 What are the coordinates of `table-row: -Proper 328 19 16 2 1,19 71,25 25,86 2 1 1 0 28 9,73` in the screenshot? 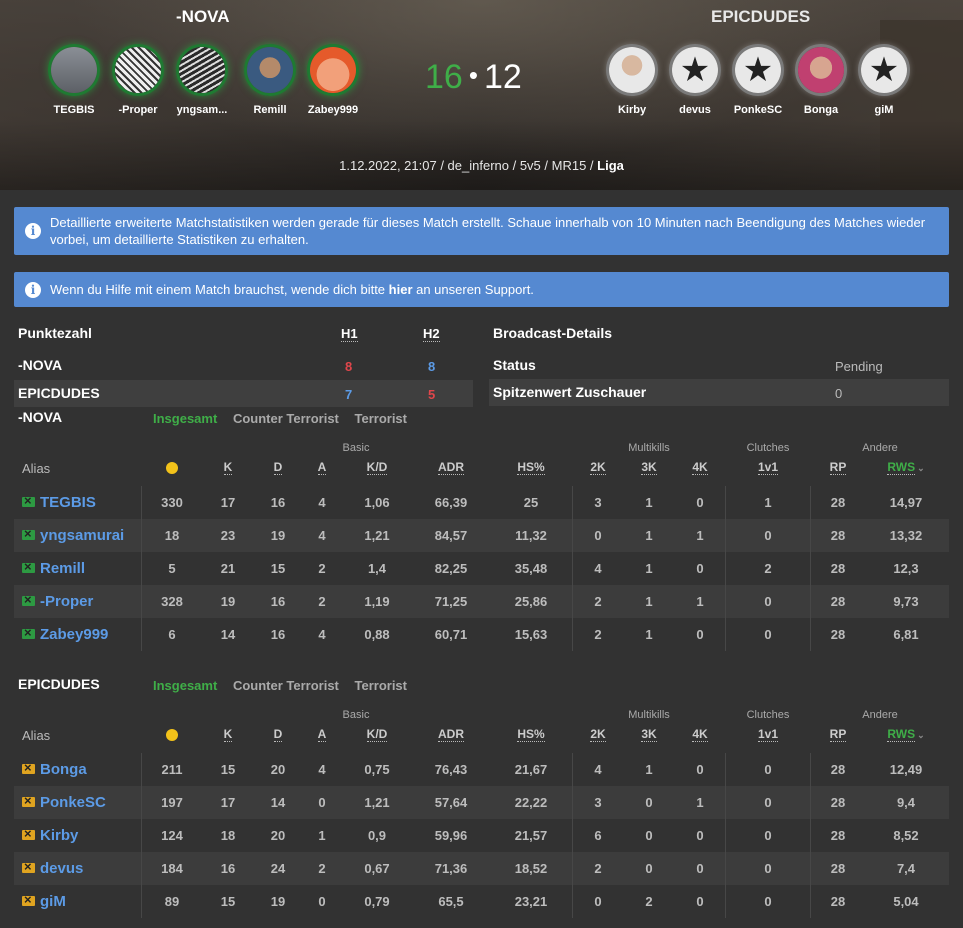 It's located at (481, 601).